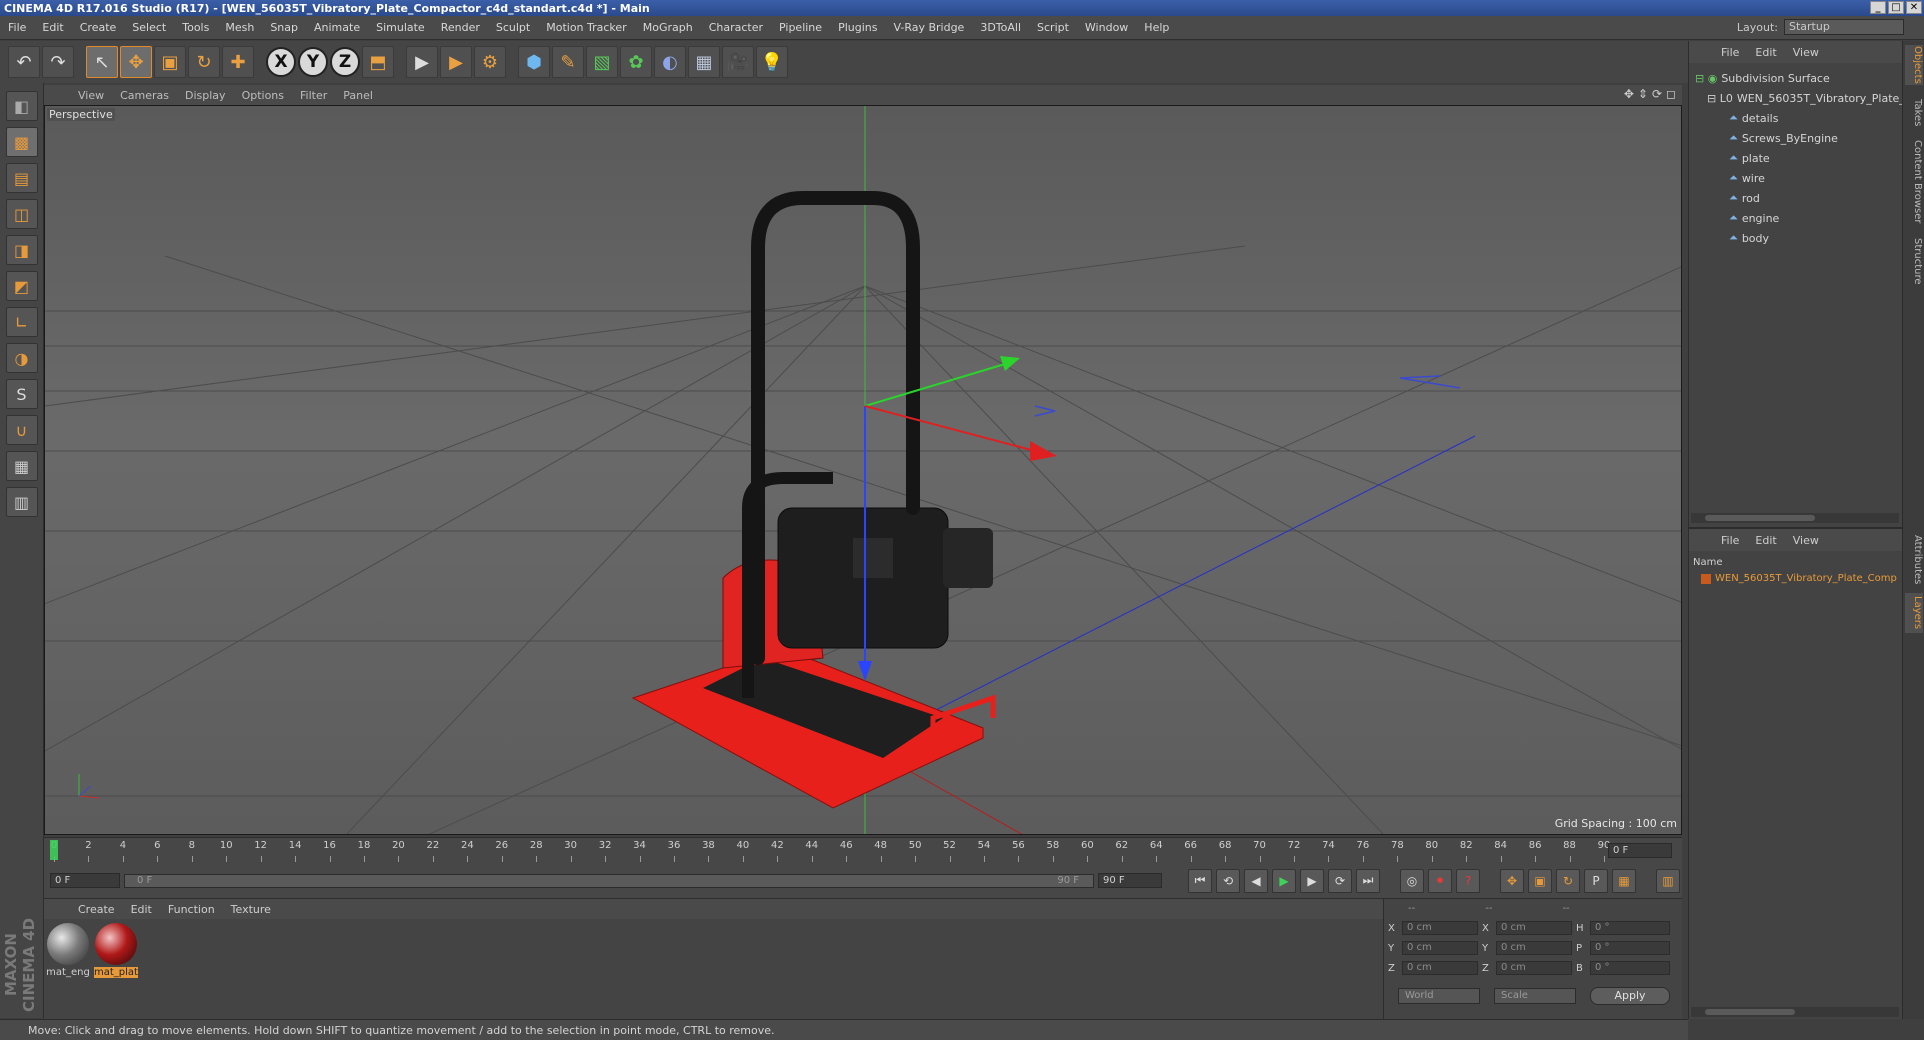 This screenshot has width=1924, height=1040. What do you see at coordinates (1671, 94) in the screenshot?
I see `toggle-view-icon: ◻` at bounding box center [1671, 94].